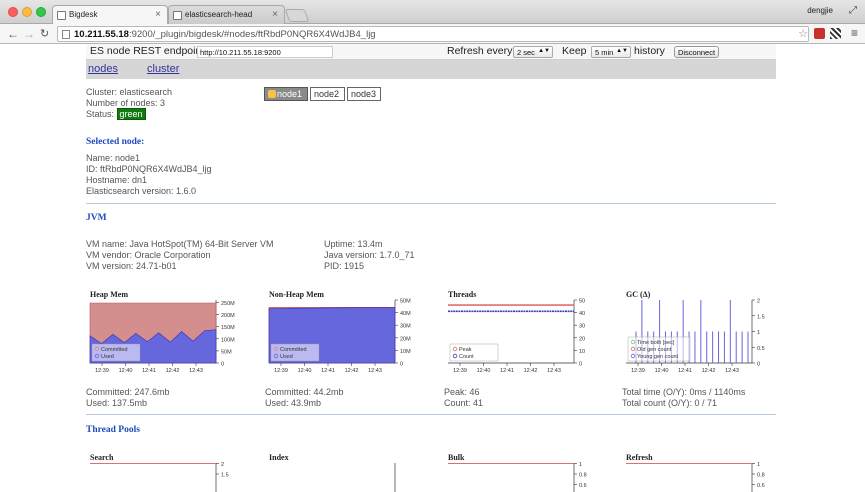  Describe the element at coordinates (432, 12) in the screenshot. I see `browser-tab-bar: Bigdesk × elasticsearch-head × dengjie ⤢` at that location.